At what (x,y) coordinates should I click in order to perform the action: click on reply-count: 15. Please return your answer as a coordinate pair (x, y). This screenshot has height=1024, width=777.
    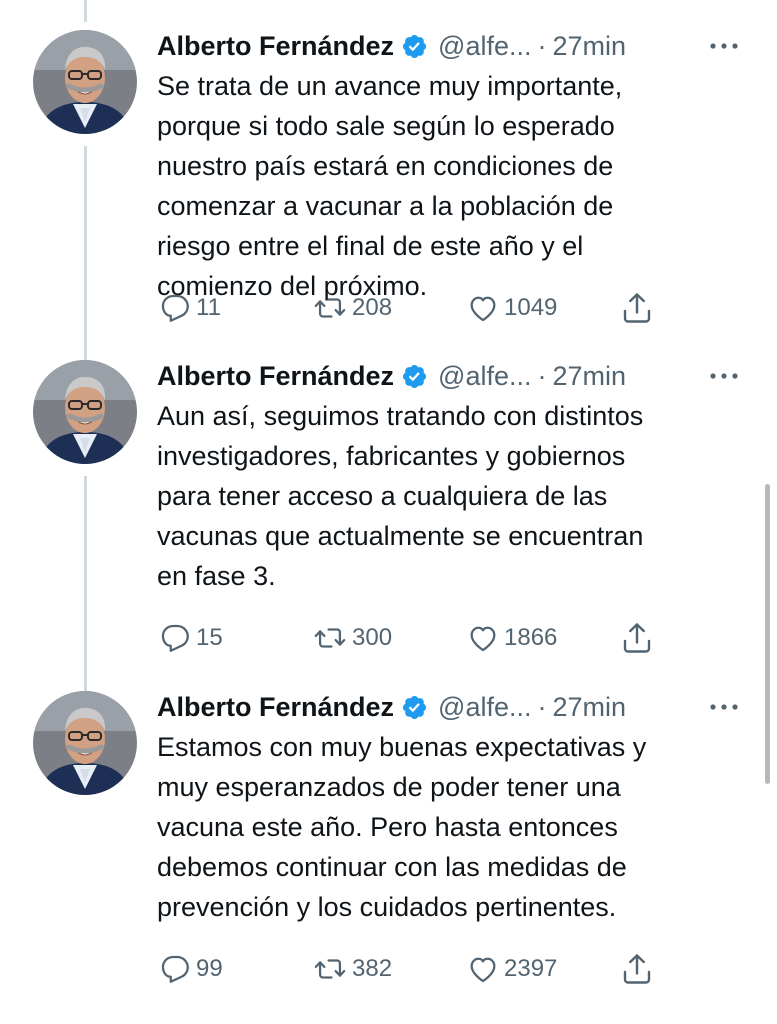
    Looking at the image, I should click on (209, 637).